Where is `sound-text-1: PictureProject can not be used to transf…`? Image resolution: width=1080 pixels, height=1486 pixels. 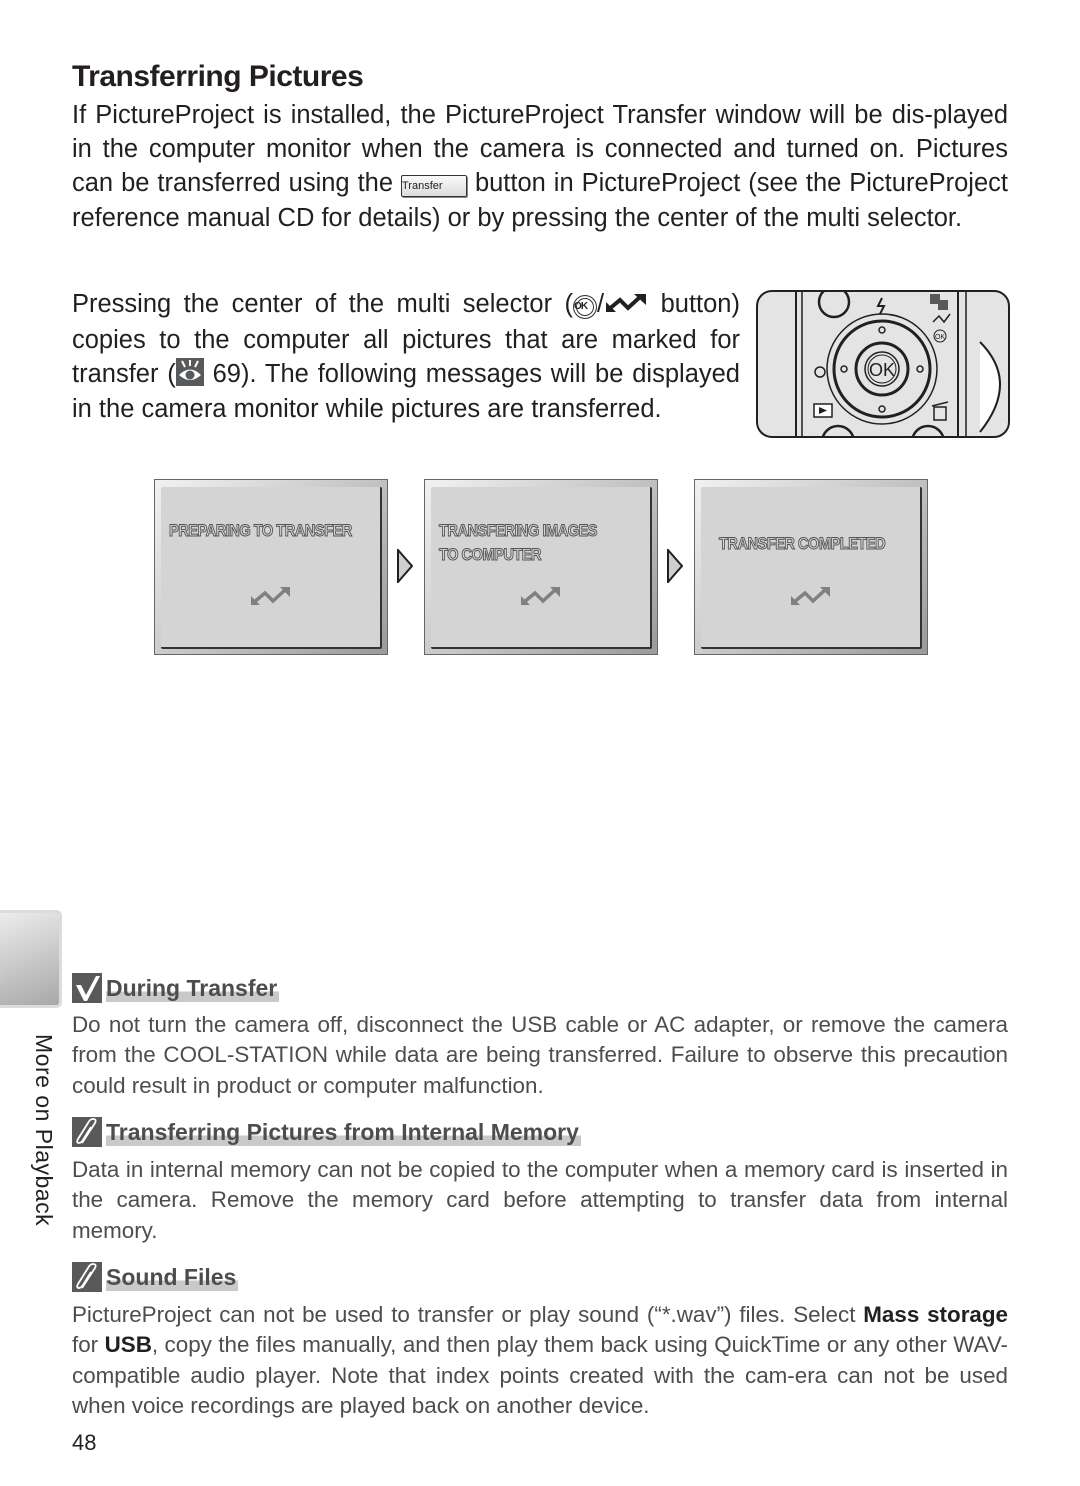
sound-text-1: PictureProject can not be used to transf… is located at coordinates (468, 1314).